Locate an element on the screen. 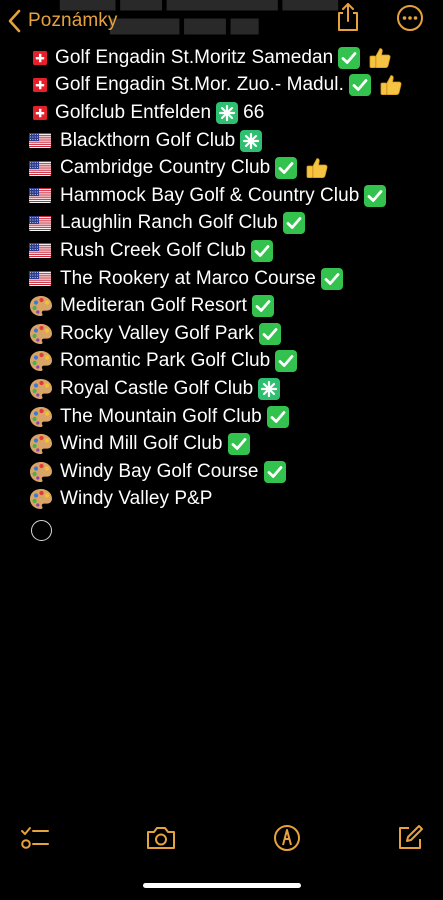 The height and width of the screenshot is (900, 443). markup-button is located at coordinates (287, 840).